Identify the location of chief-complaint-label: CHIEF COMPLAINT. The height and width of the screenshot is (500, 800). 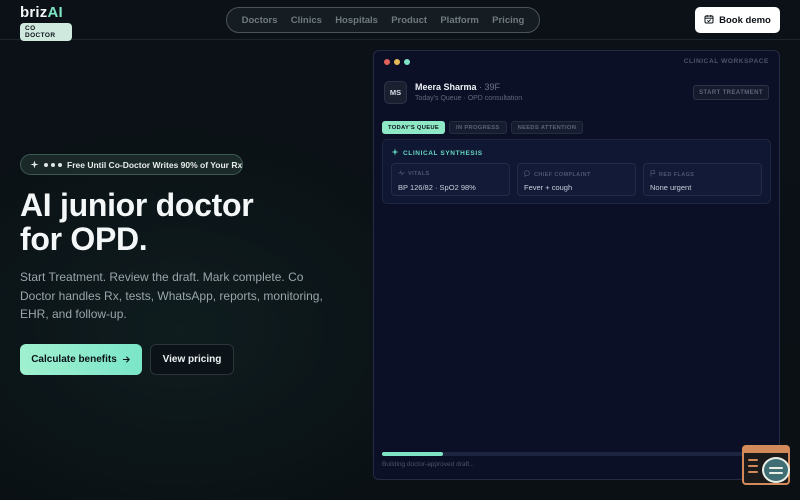
(562, 174).